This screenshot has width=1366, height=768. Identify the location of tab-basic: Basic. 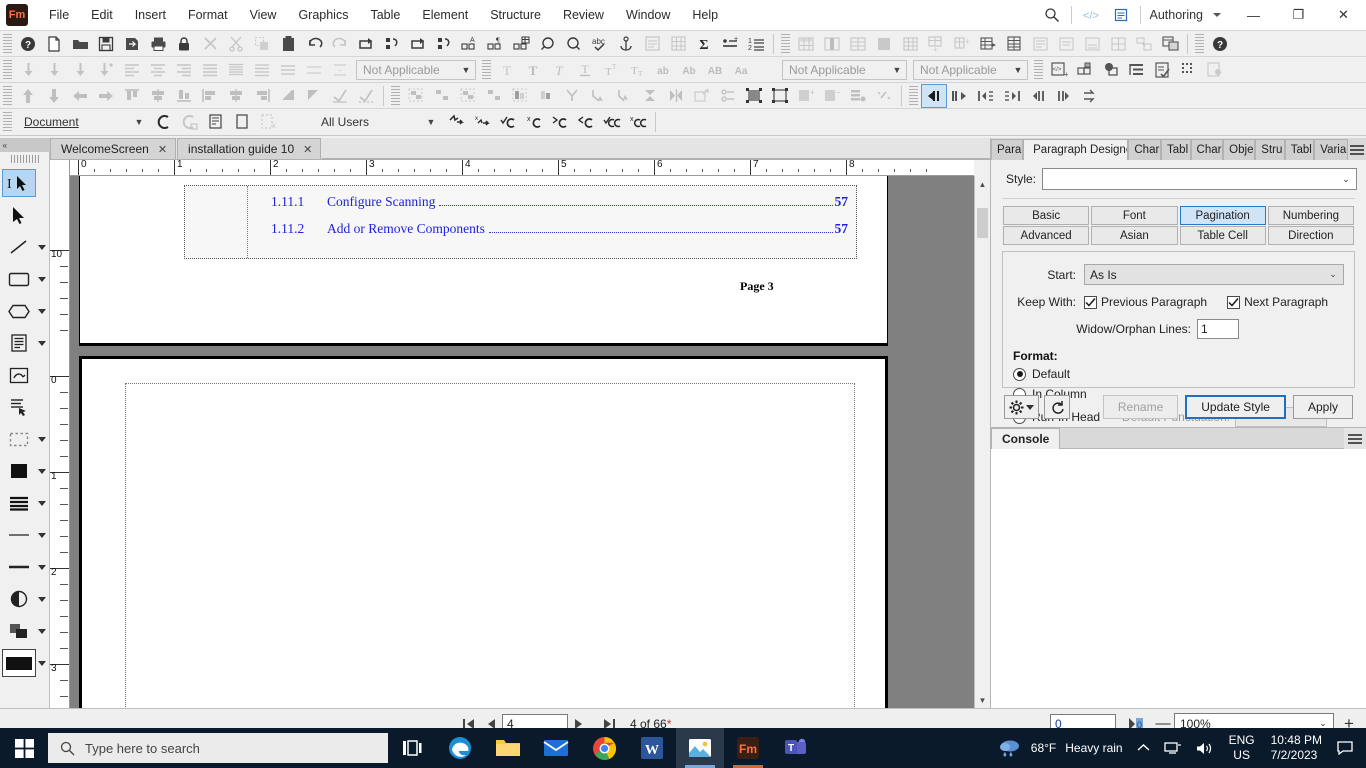
(1046, 215).